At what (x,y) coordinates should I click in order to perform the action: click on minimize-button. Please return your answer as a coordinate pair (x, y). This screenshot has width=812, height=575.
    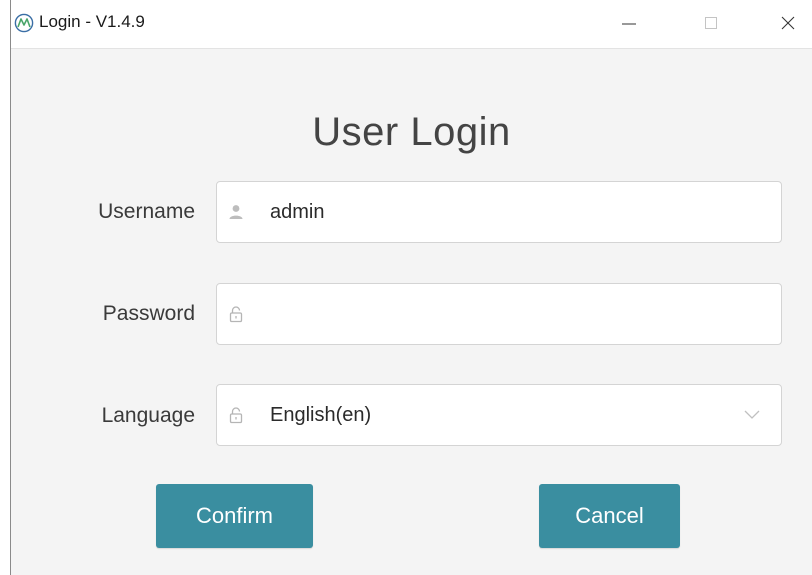
    Looking at the image, I should click on (629, 23).